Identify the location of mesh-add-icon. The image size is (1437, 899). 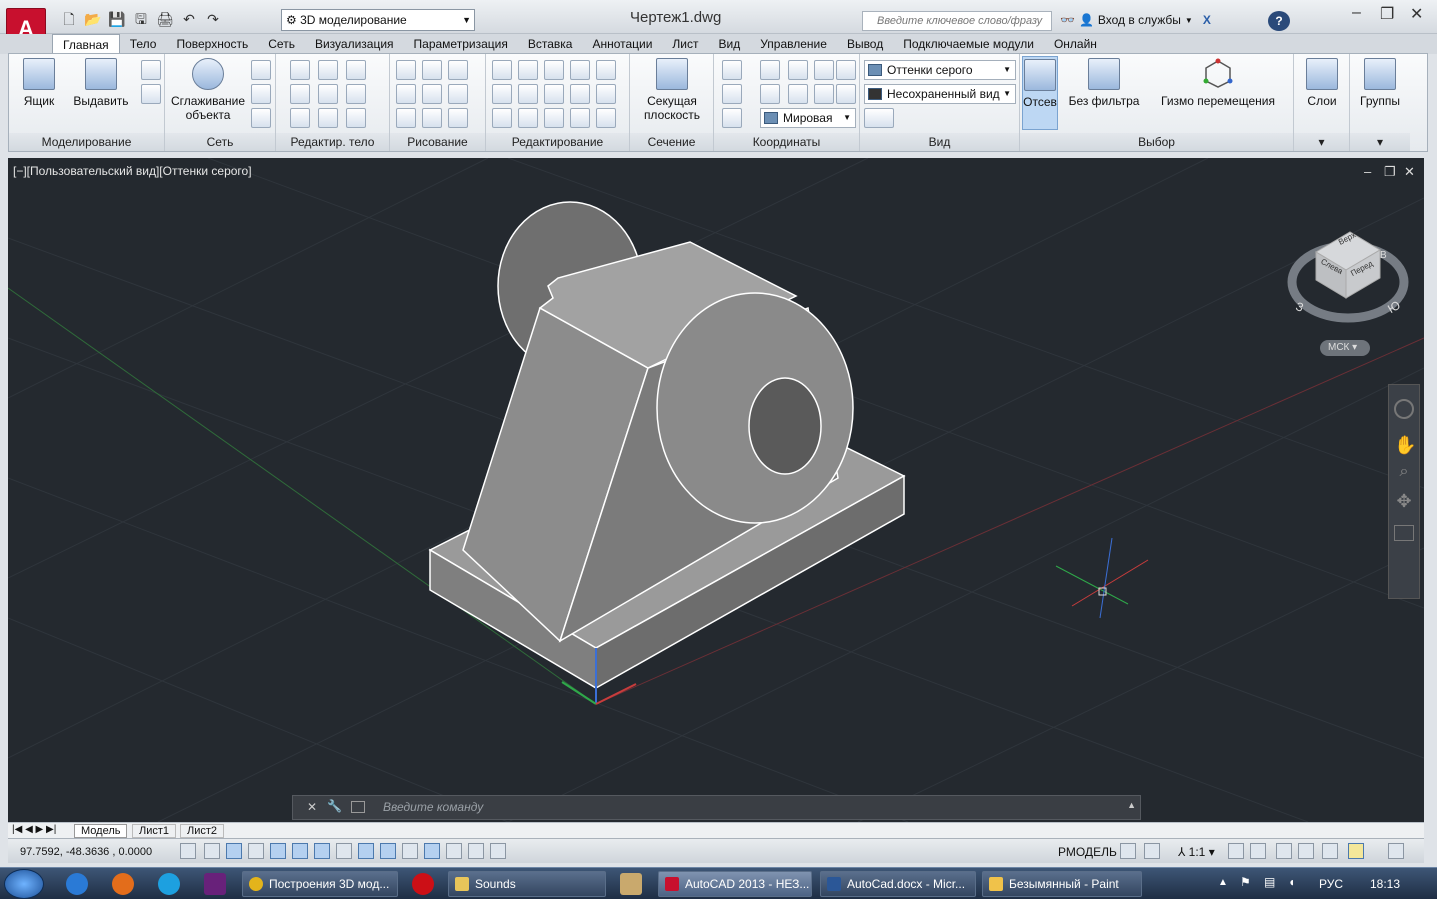
(261, 70).